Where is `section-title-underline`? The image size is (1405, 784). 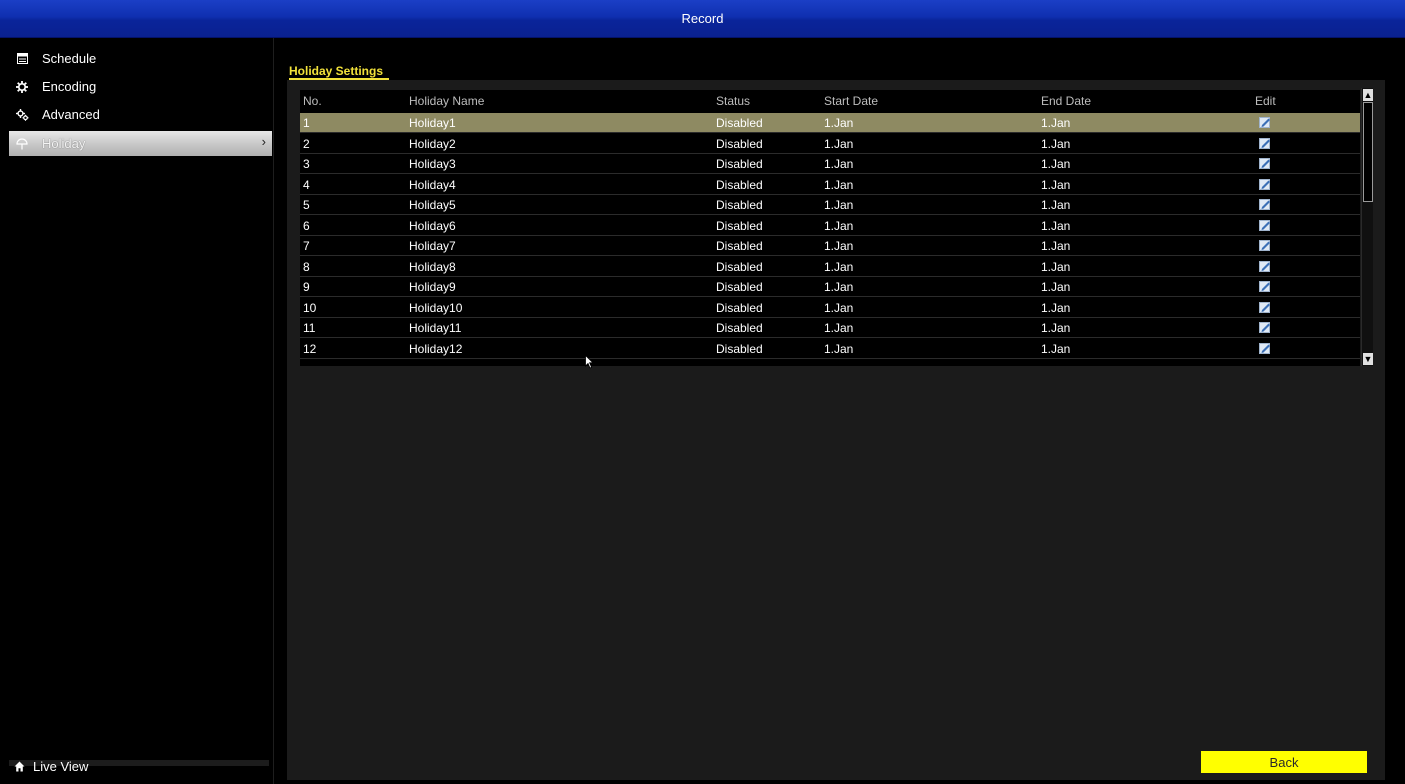
section-title-underline is located at coordinates (339, 79).